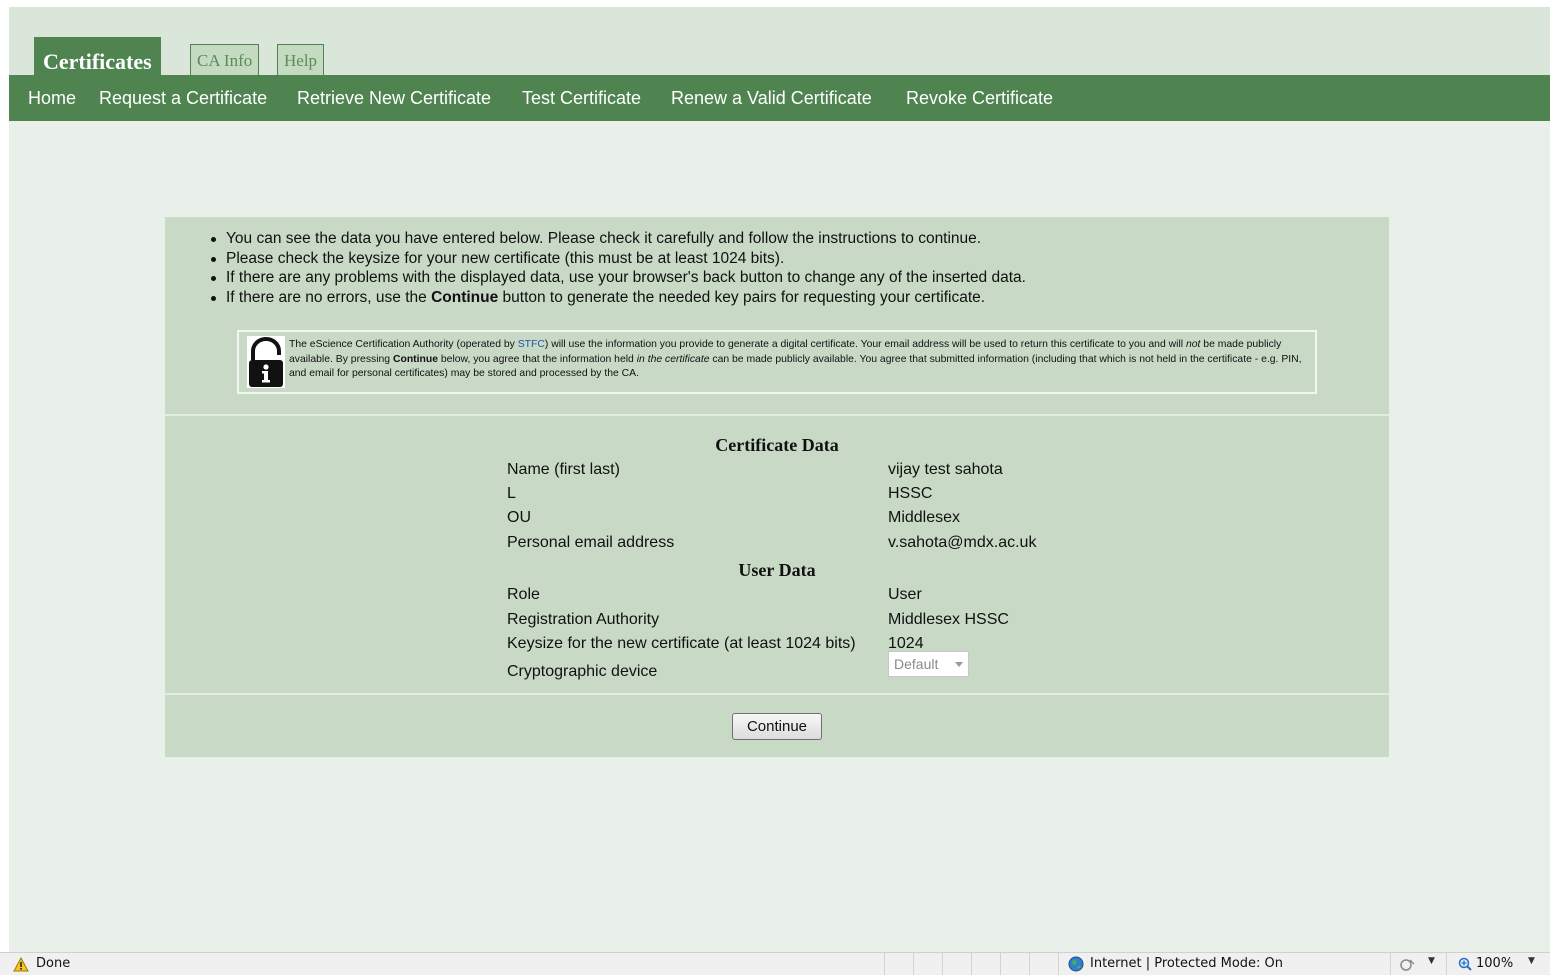  I want to click on user-data-title: User Data, so click(777, 570).